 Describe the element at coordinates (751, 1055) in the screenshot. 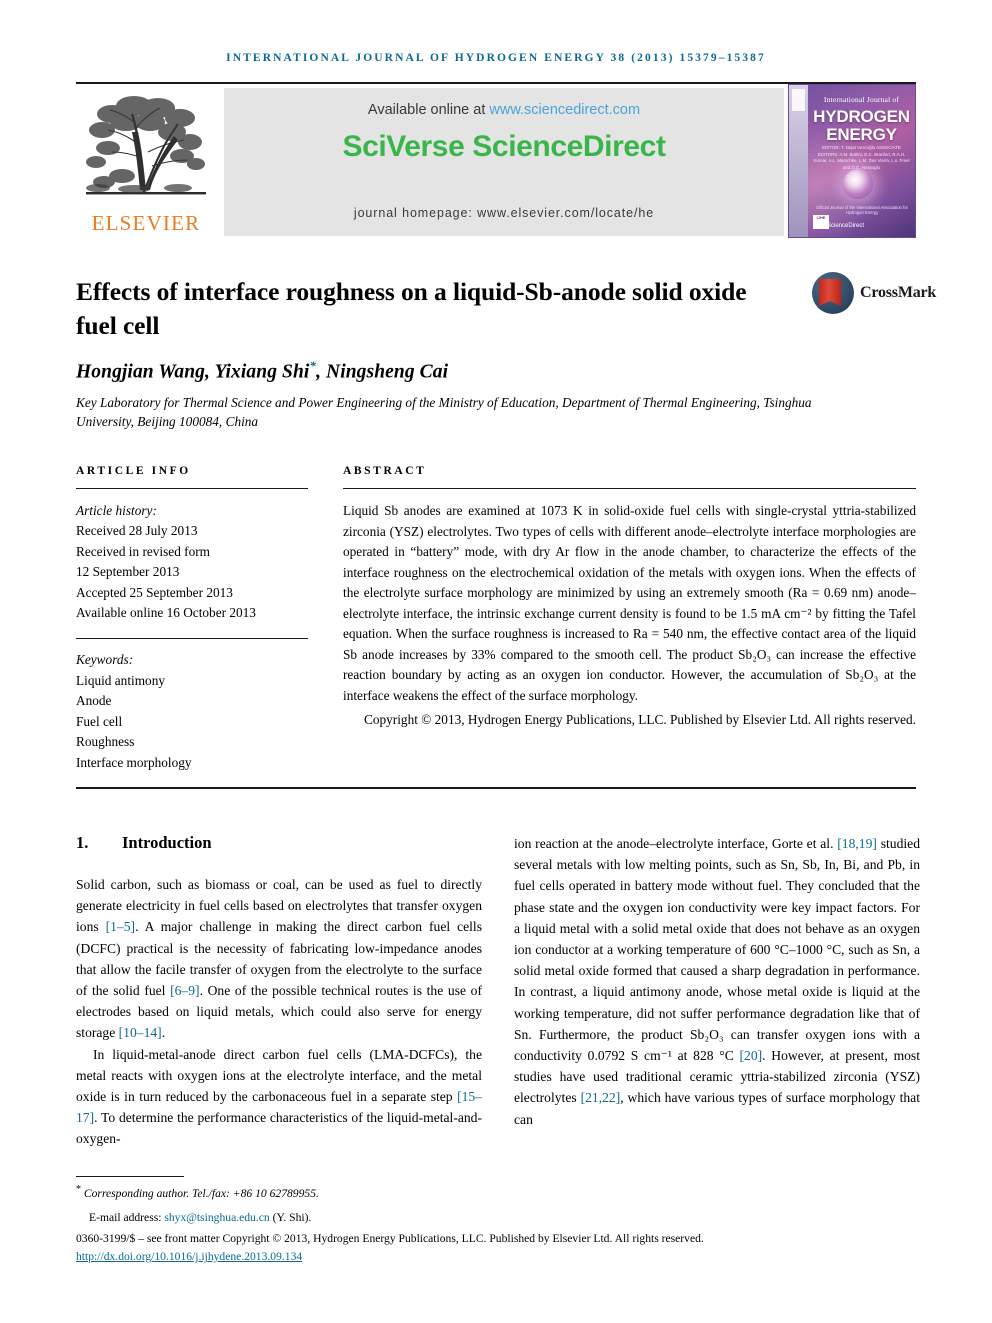

I see `citation-link: [20]` at that location.